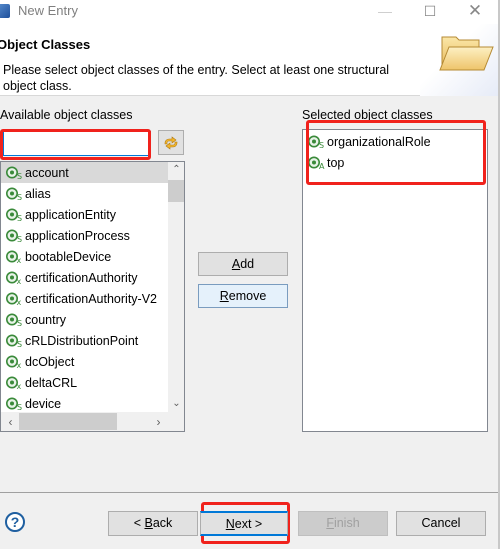 The height and width of the screenshot is (549, 500). I want to click on scroll-corner, so click(176, 421).